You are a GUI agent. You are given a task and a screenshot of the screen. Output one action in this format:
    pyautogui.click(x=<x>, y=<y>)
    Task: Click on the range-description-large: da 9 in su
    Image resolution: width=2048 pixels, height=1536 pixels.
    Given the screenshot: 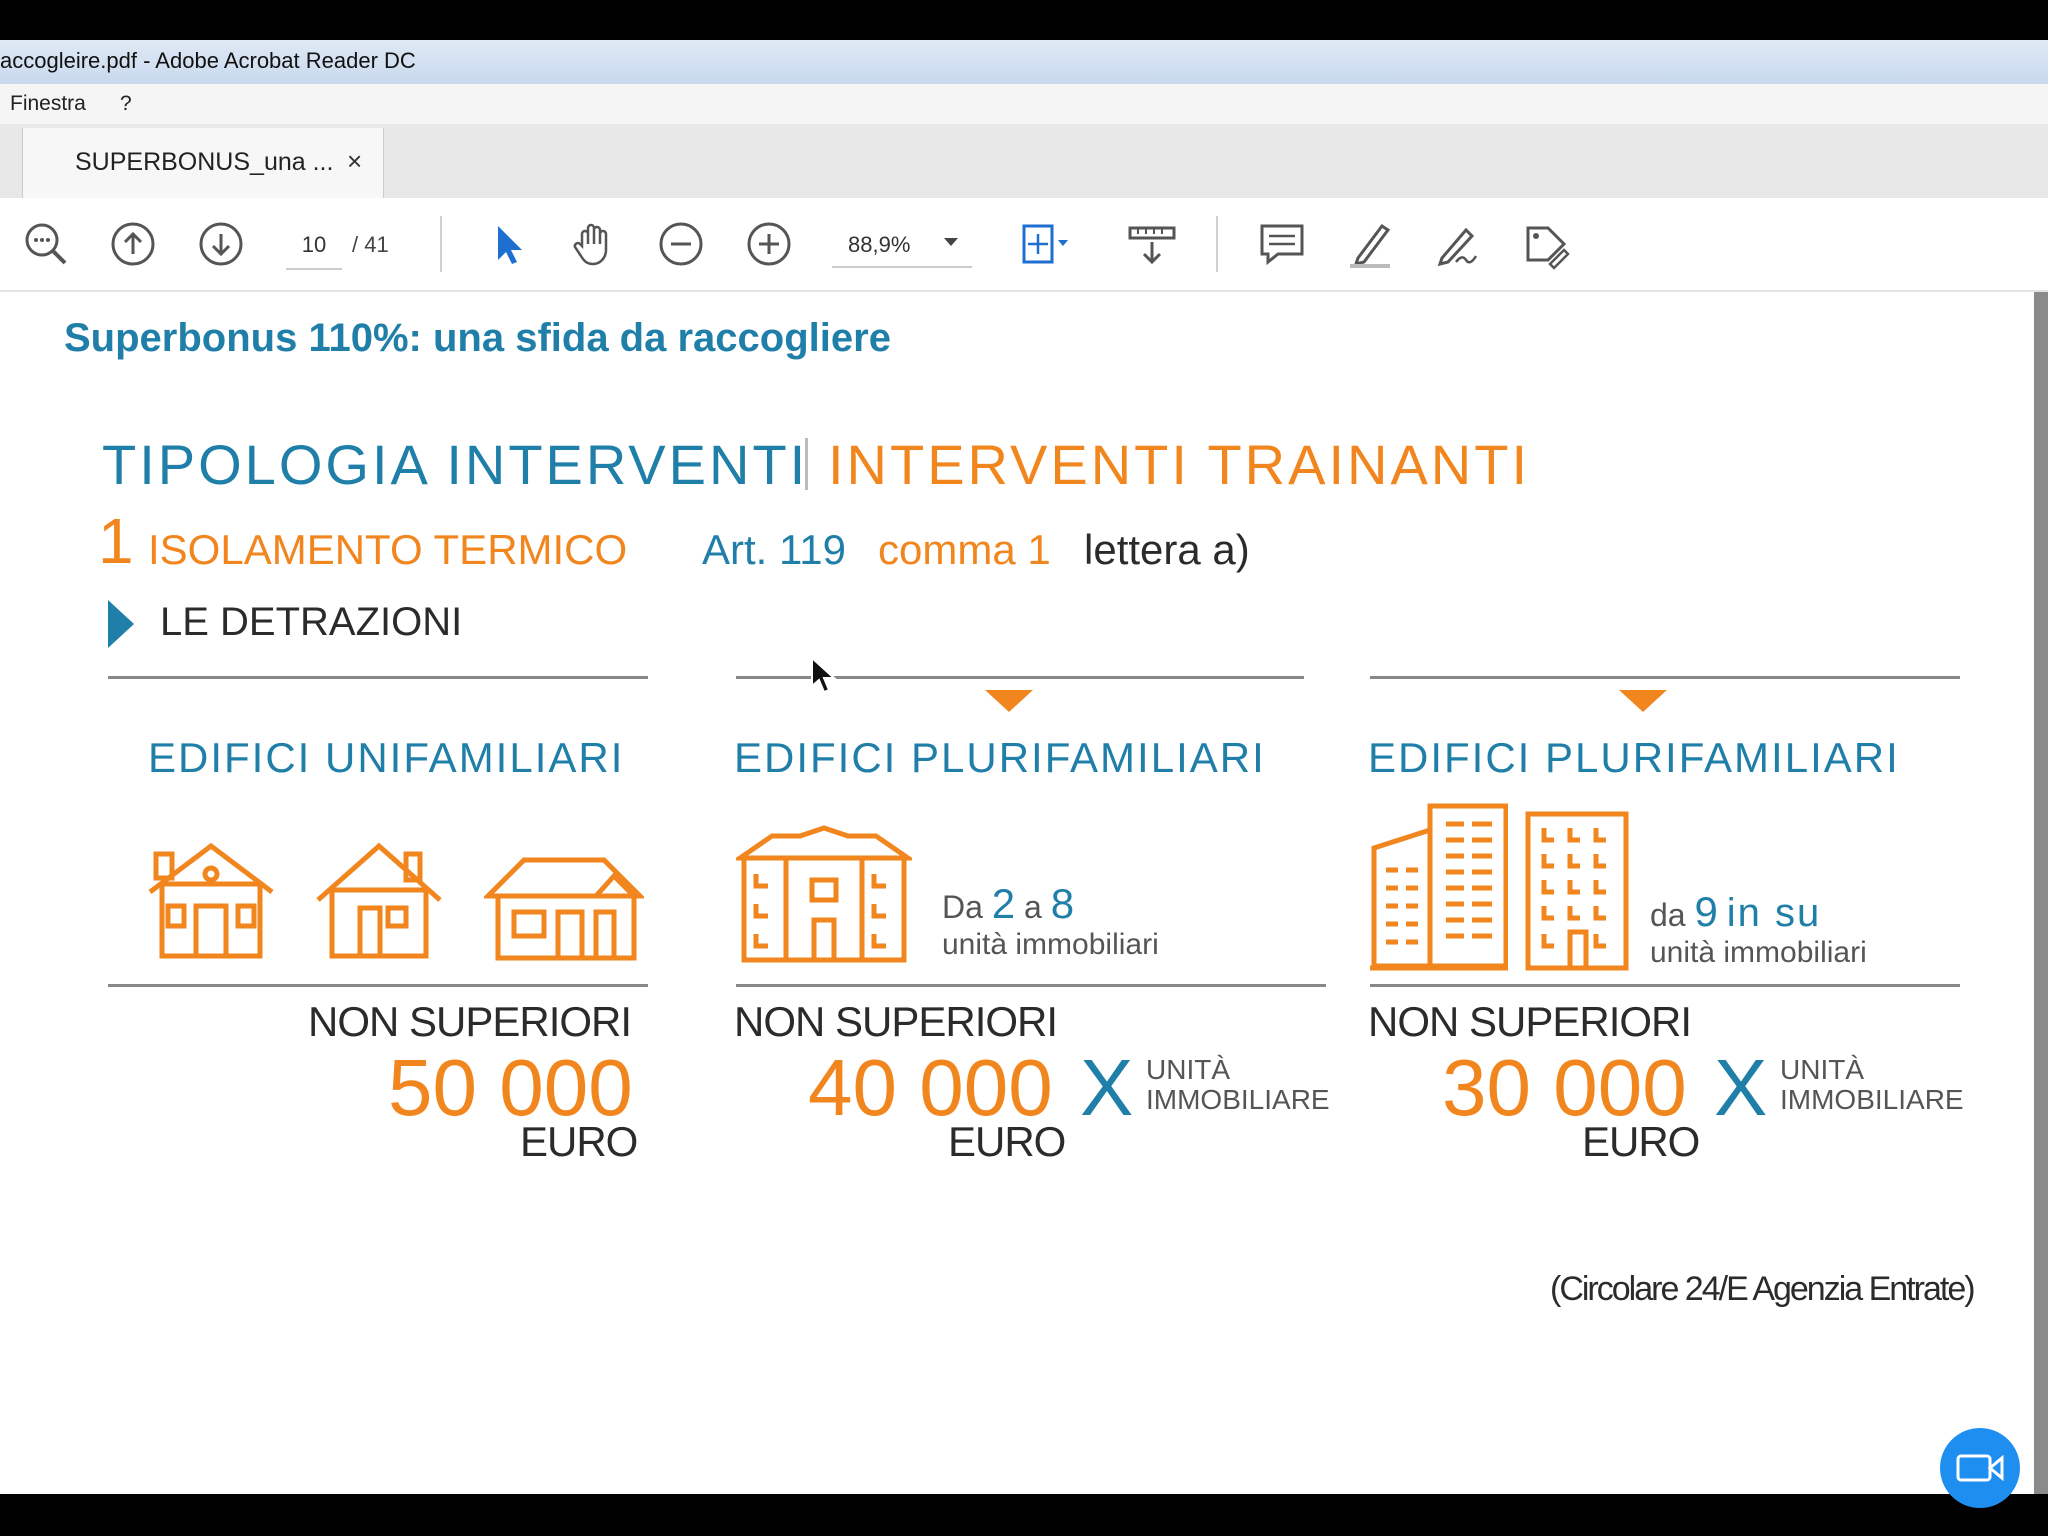 What is the action you would take?
    pyautogui.click(x=1735, y=912)
    